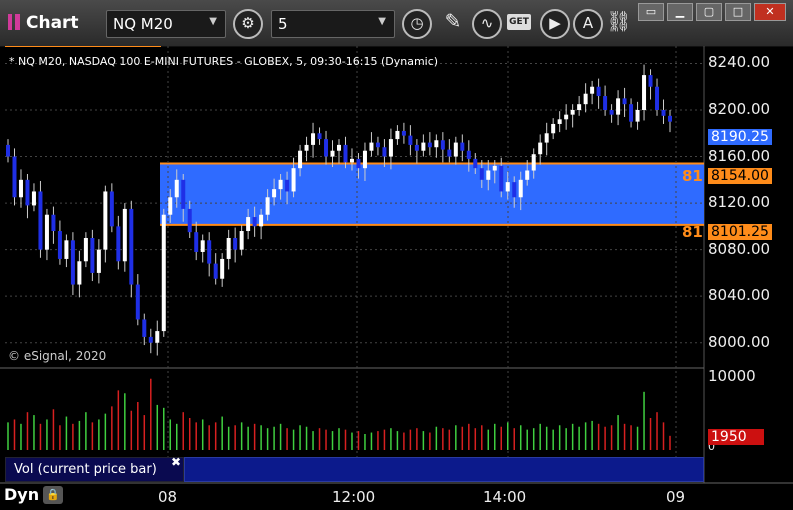 The image size is (793, 510). Describe the element at coordinates (709, 12) in the screenshot. I see `restore-icon: ▢` at that location.